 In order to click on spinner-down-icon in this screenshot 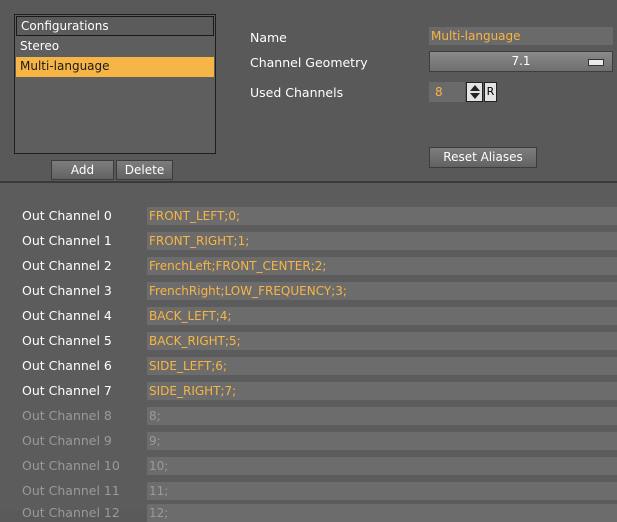, I will do `click(475, 96)`.